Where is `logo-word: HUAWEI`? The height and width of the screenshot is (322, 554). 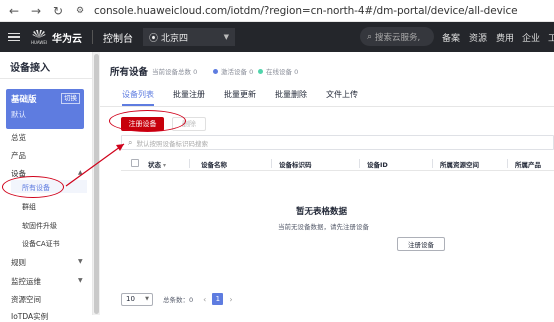
logo-word: HUAWEI is located at coordinates (39, 42).